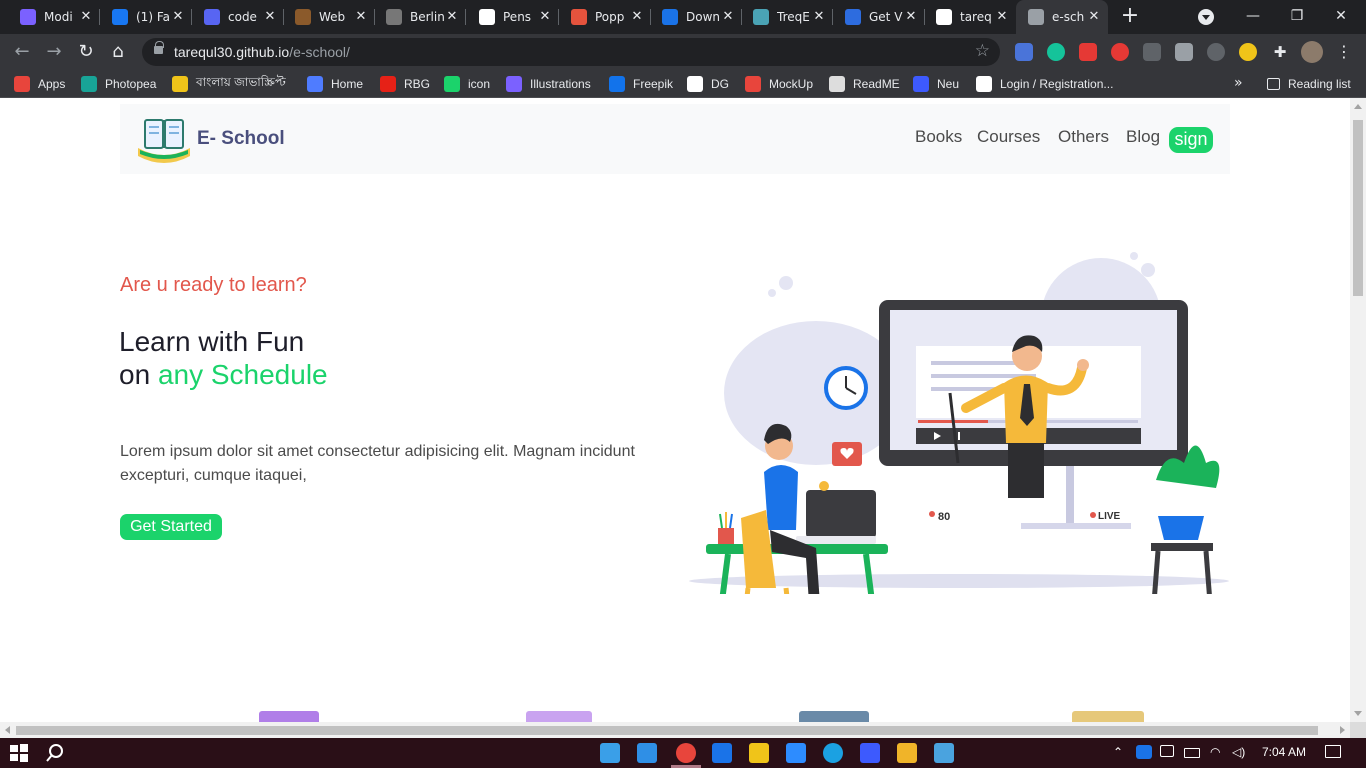  I want to click on browser-tab: e-sch ✕, so click(1062, 17).